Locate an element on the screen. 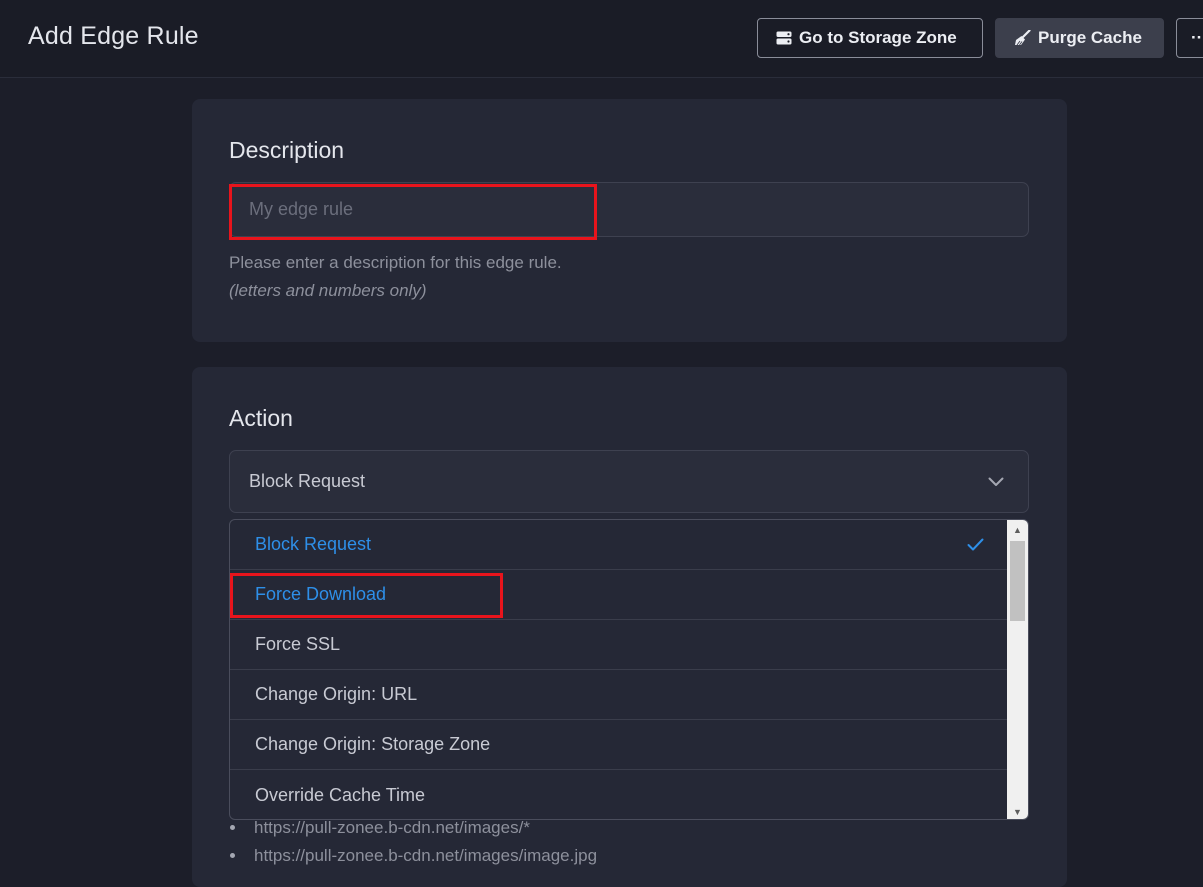 The width and height of the screenshot is (1203, 887). list-item: https://pull-zonee.b-cdn.net/images/* is located at coordinates (413, 831).